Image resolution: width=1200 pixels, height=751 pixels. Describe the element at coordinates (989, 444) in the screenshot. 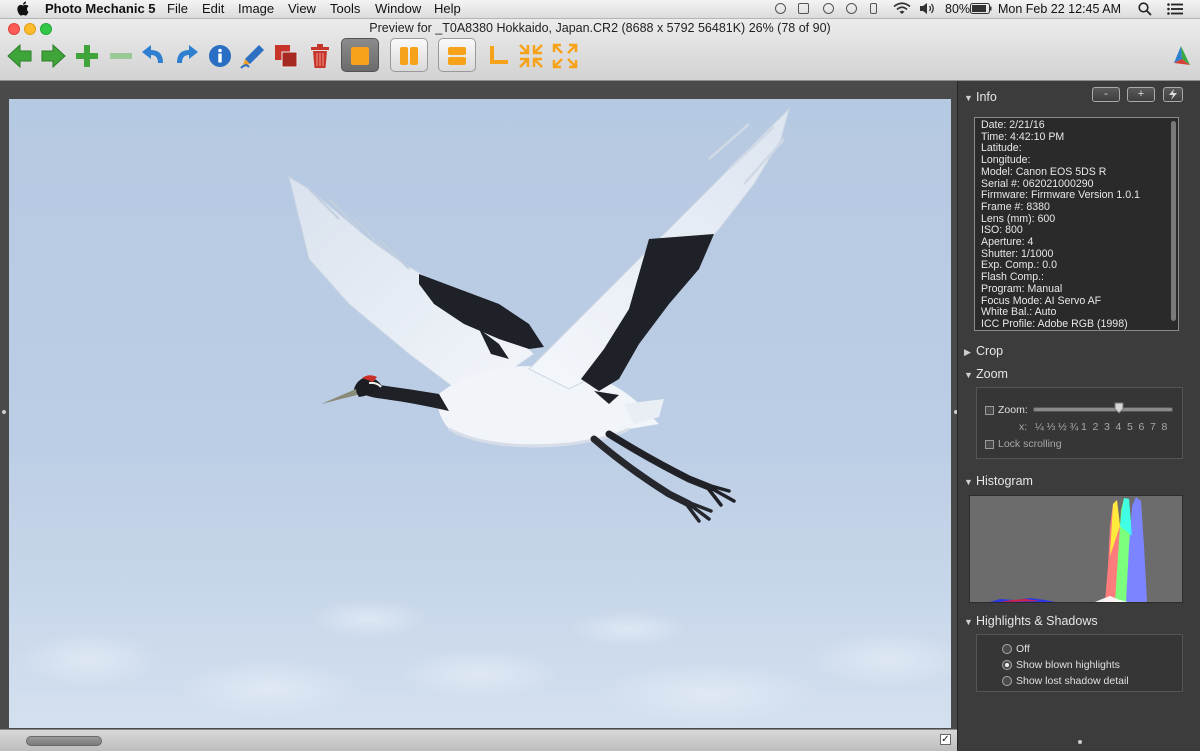

I see `lock-scrolling-checkbox` at that location.